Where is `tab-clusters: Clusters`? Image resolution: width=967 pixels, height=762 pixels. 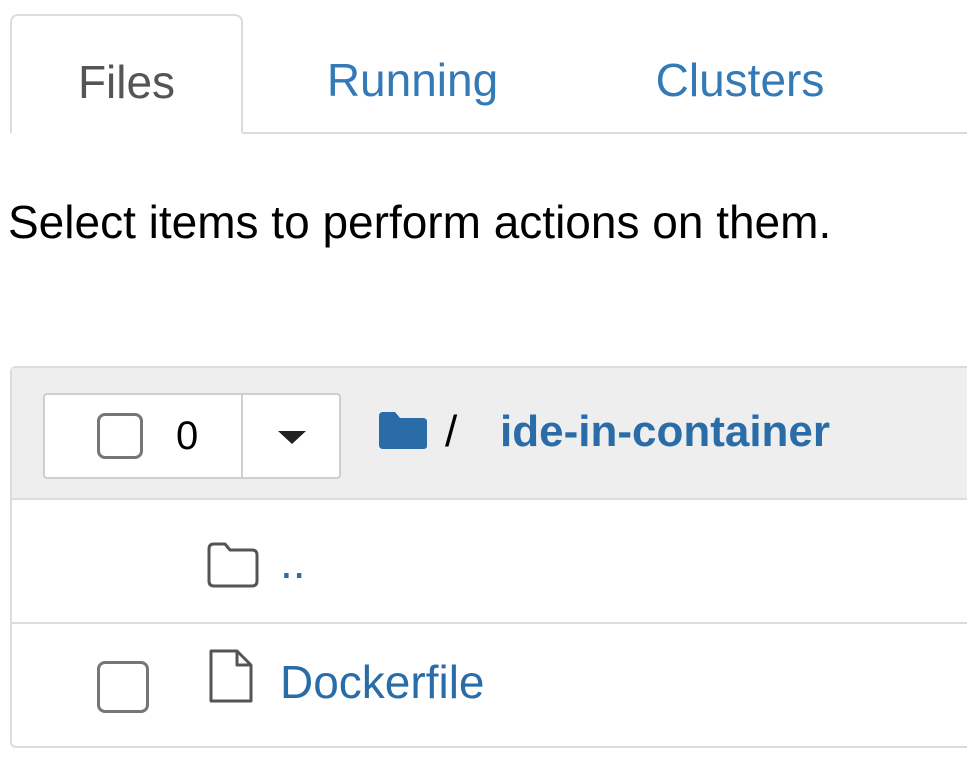 tab-clusters: Clusters is located at coordinates (740, 74).